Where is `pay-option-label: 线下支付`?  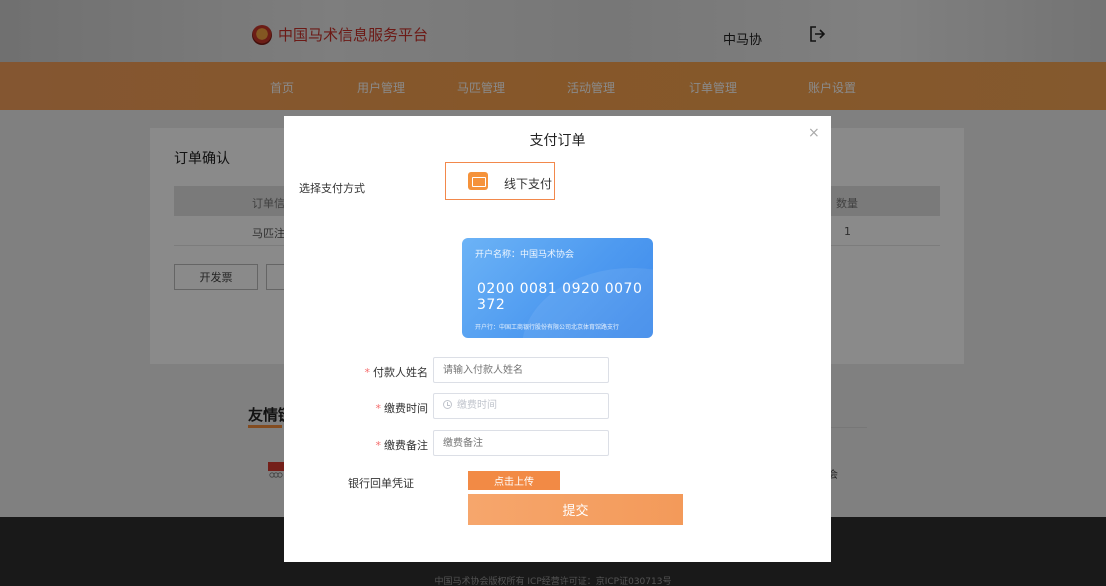 pay-option-label: 线下支付 is located at coordinates (528, 184).